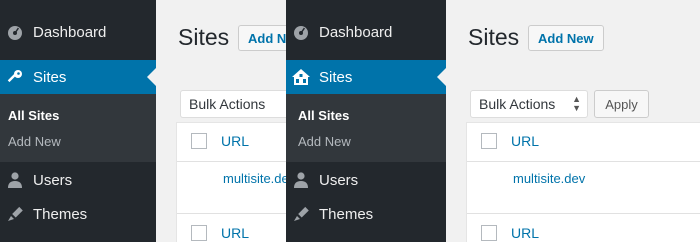  Describe the element at coordinates (233, 104) in the screenshot. I see `bulk-actions-select: Bulk Actions` at that location.